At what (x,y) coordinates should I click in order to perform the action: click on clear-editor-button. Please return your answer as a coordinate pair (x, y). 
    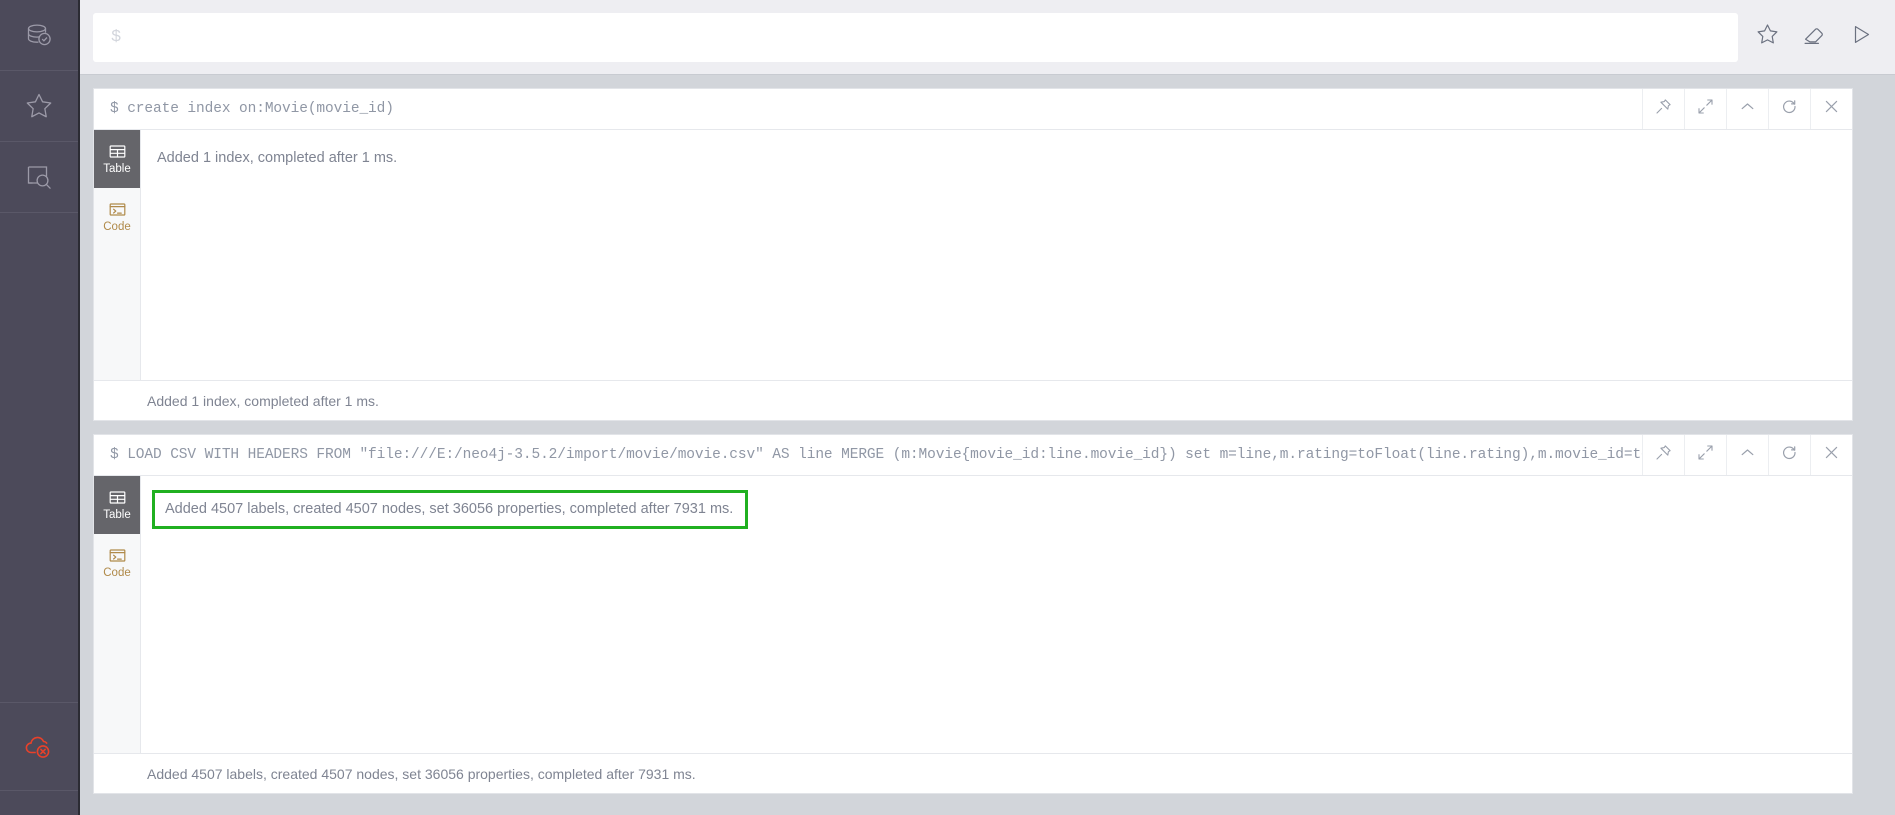
    Looking at the image, I should click on (1814, 37).